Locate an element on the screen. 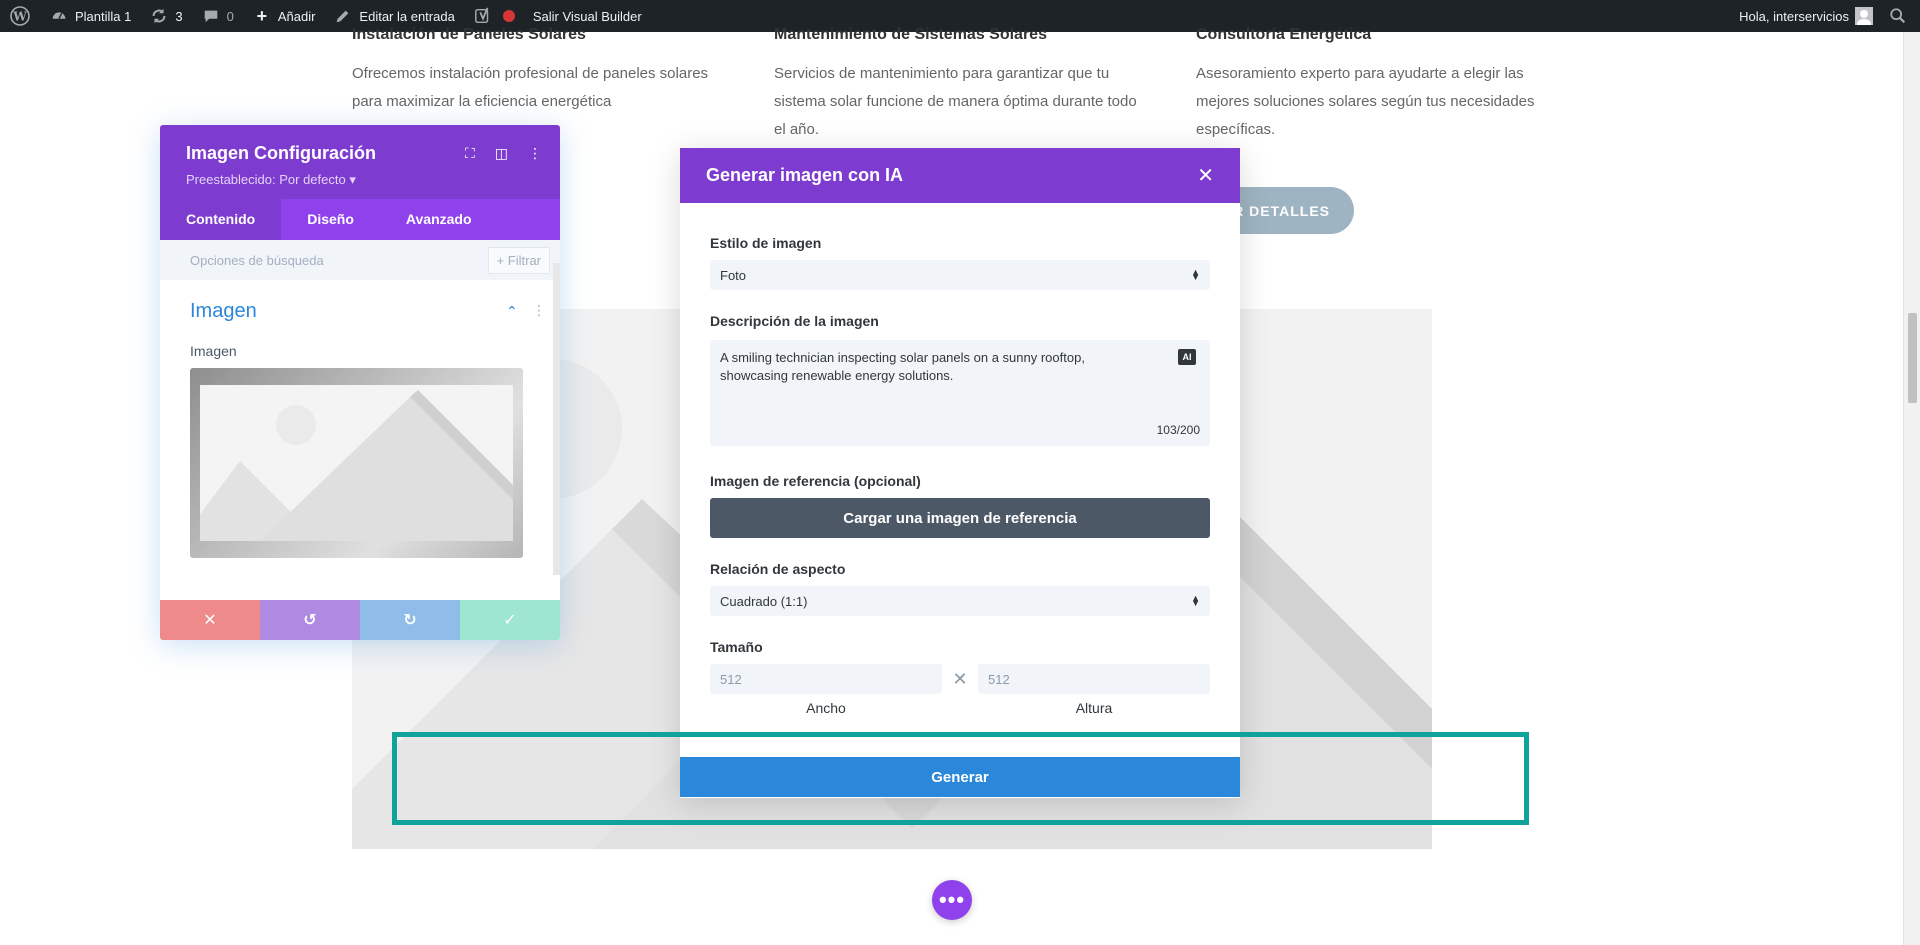 Image resolution: width=1920 pixels, height=945 pixels. close-icon: ✕ is located at coordinates (1205, 175).